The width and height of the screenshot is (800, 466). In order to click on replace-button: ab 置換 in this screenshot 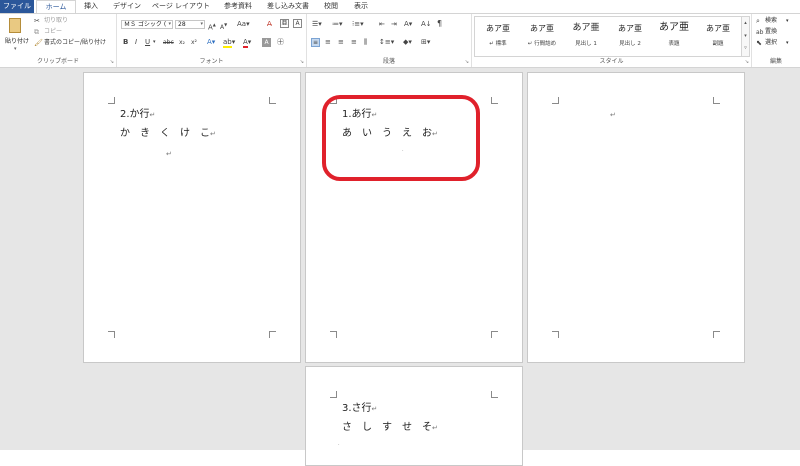, I will do `click(778, 32)`.